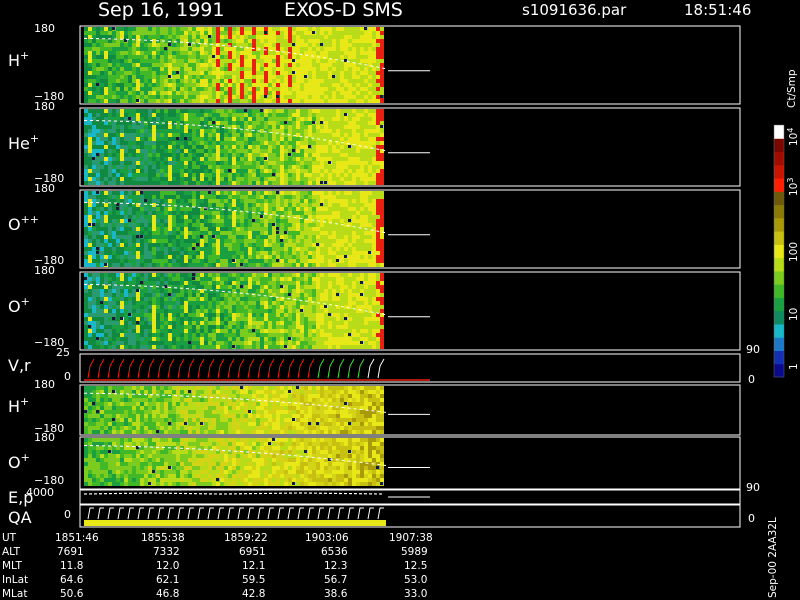  What do you see at coordinates (23, 142) in the screenshot?
I see `label-he-plus: He+` at bounding box center [23, 142].